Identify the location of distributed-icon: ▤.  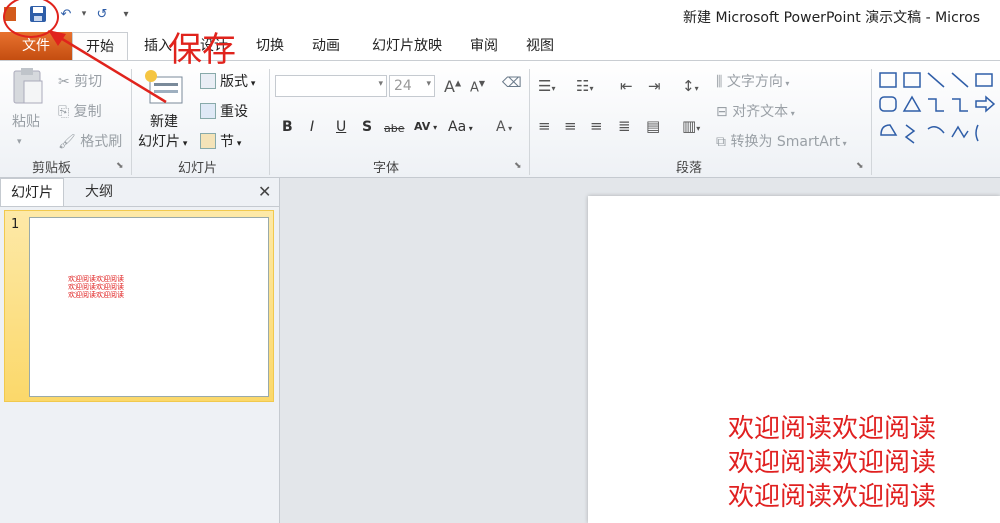
(653, 126).